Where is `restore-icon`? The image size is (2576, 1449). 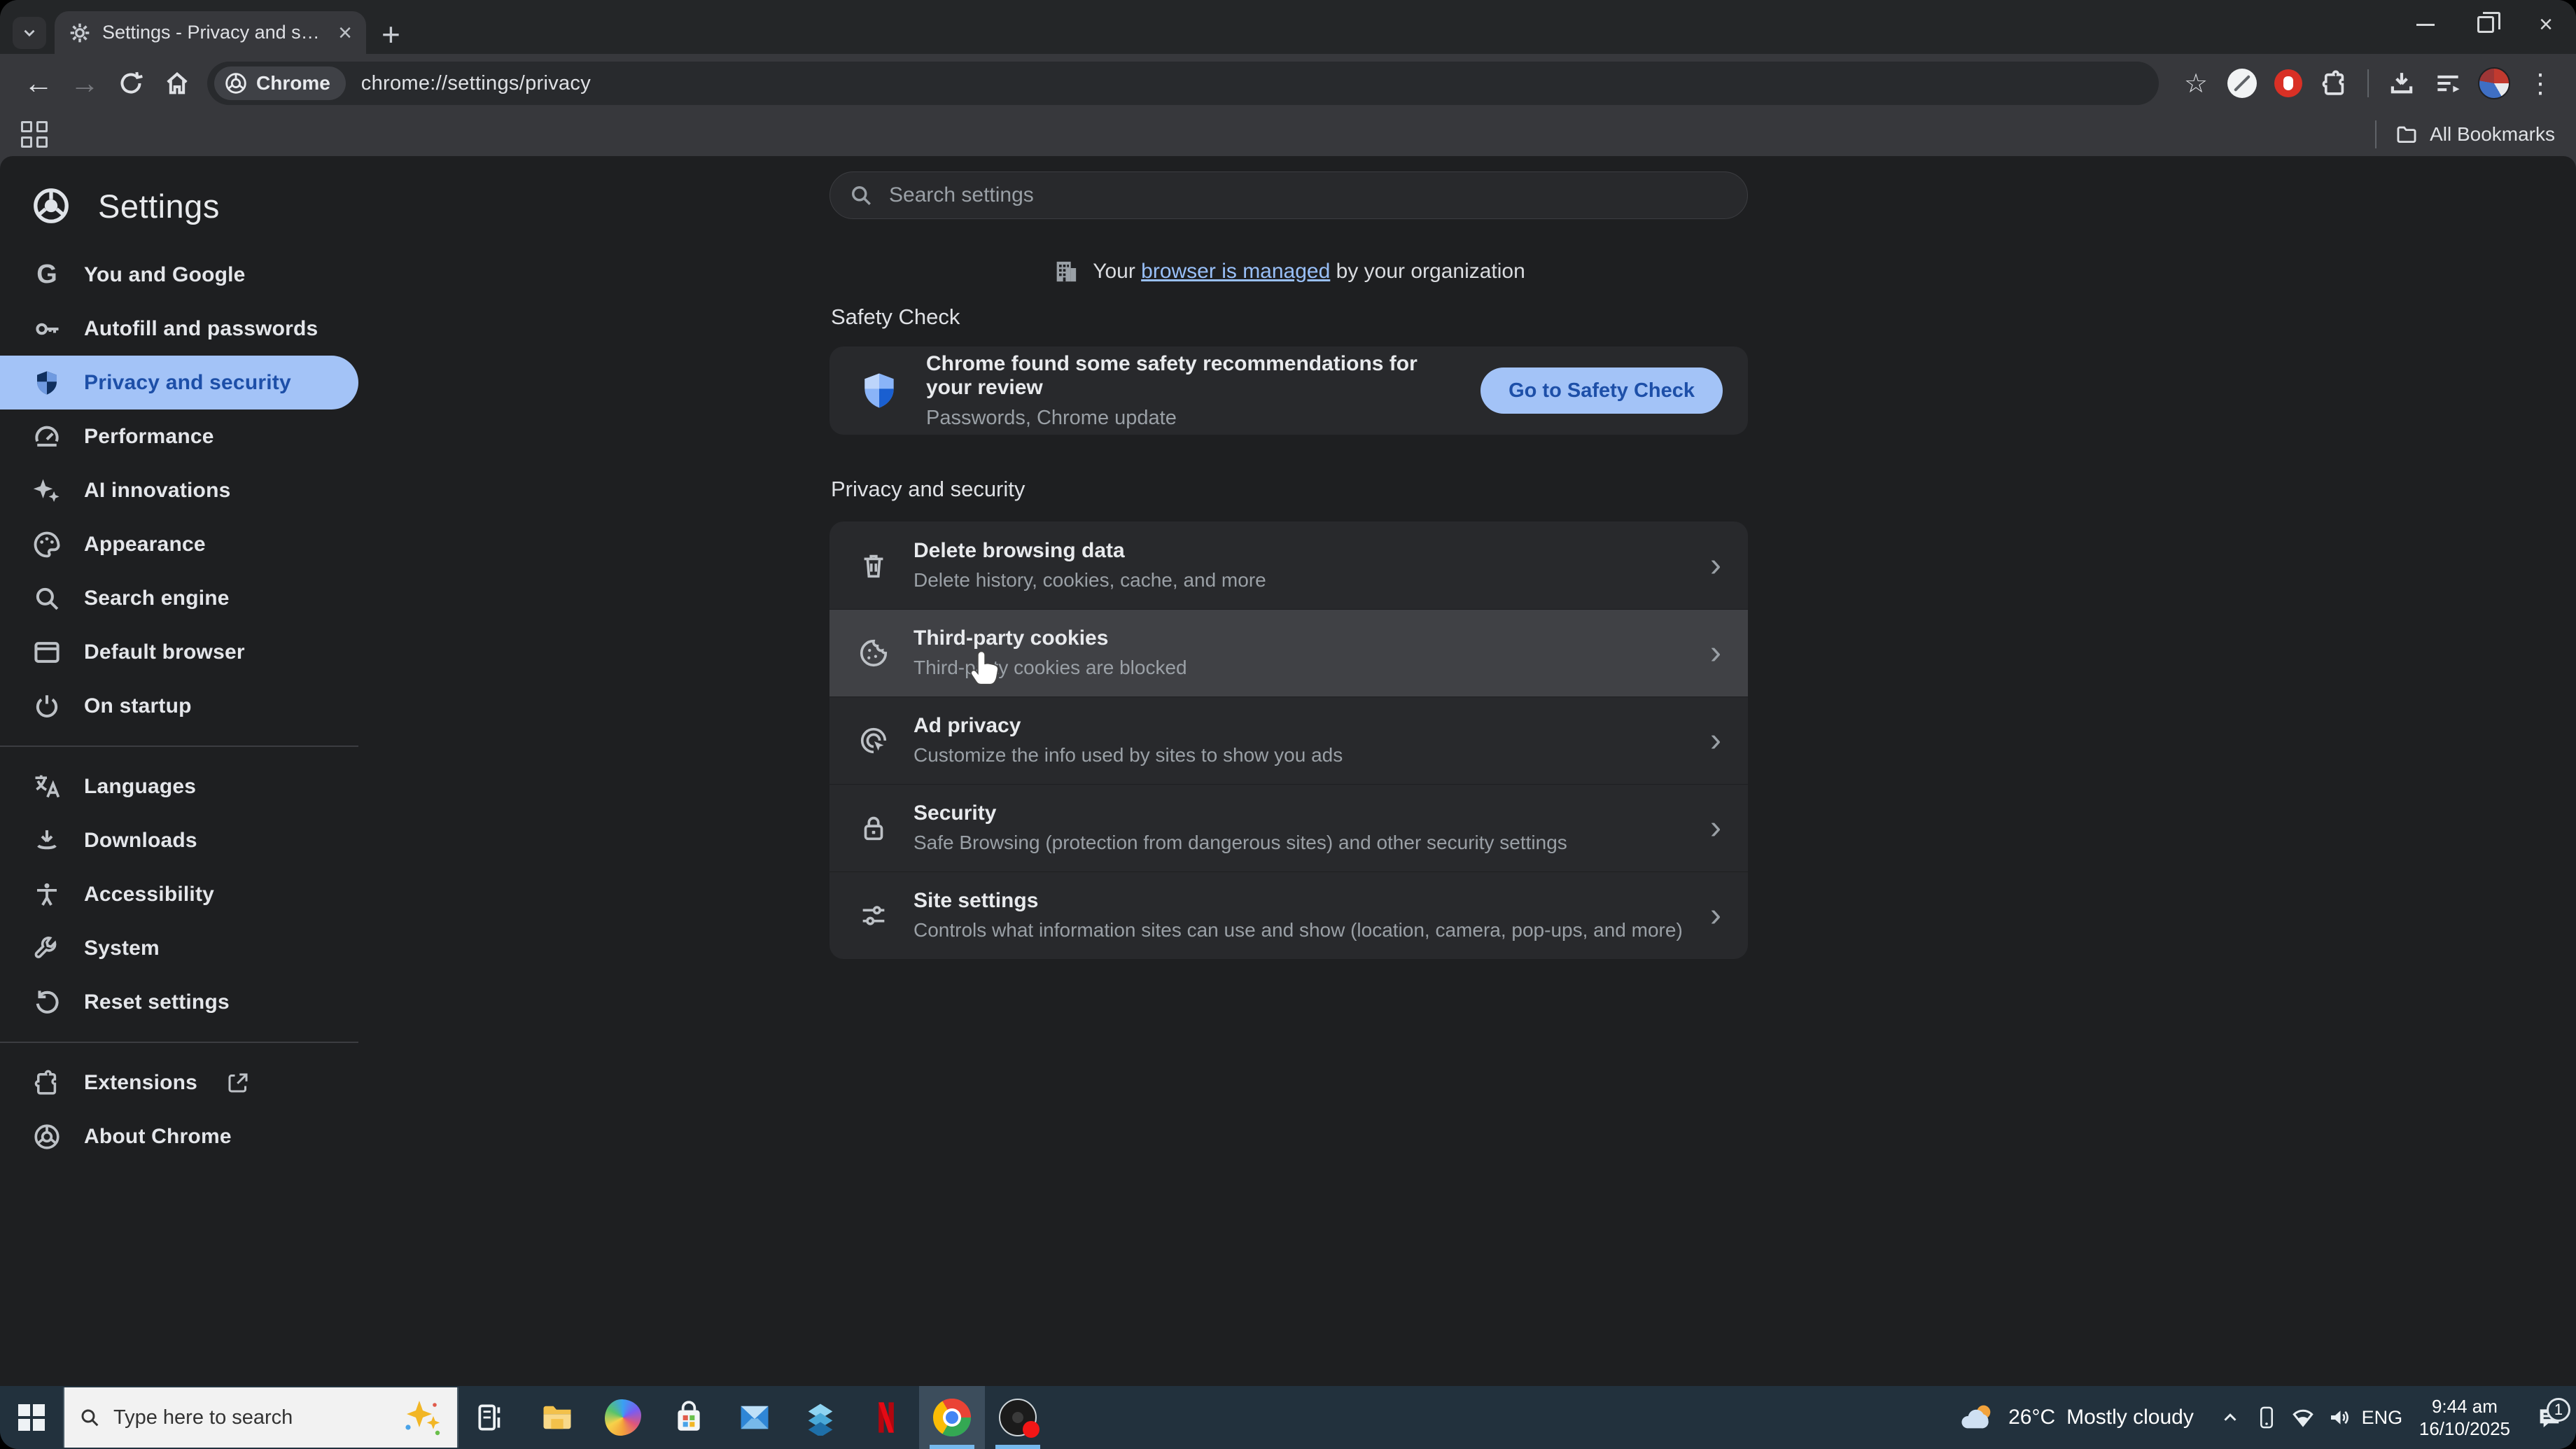 restore-icon is located at coordinates (2488, 22).